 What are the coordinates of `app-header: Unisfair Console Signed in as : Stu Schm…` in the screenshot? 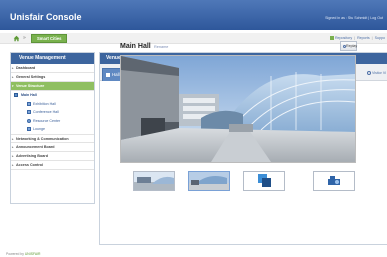 It's located at (193, 15).